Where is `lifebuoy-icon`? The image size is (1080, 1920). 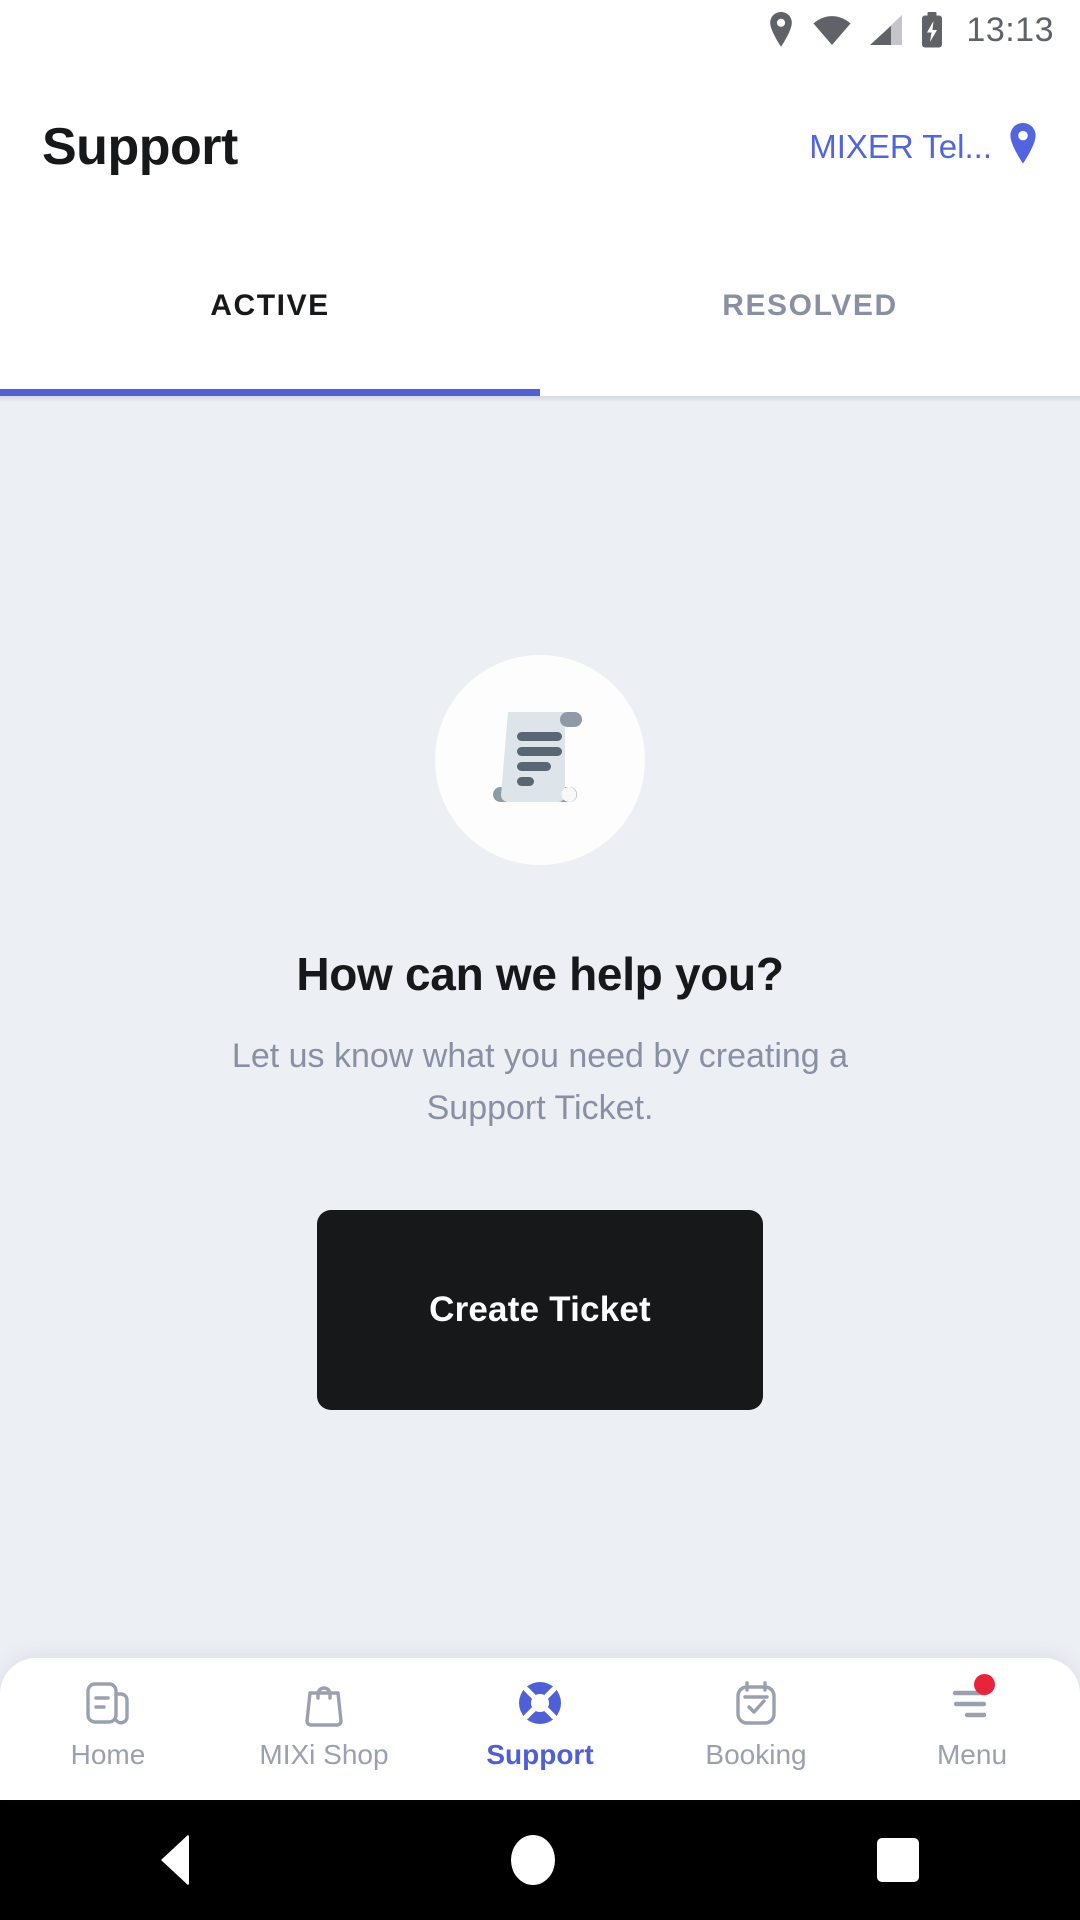 lifebuoy-icon is located at coordinates (540, 1703).